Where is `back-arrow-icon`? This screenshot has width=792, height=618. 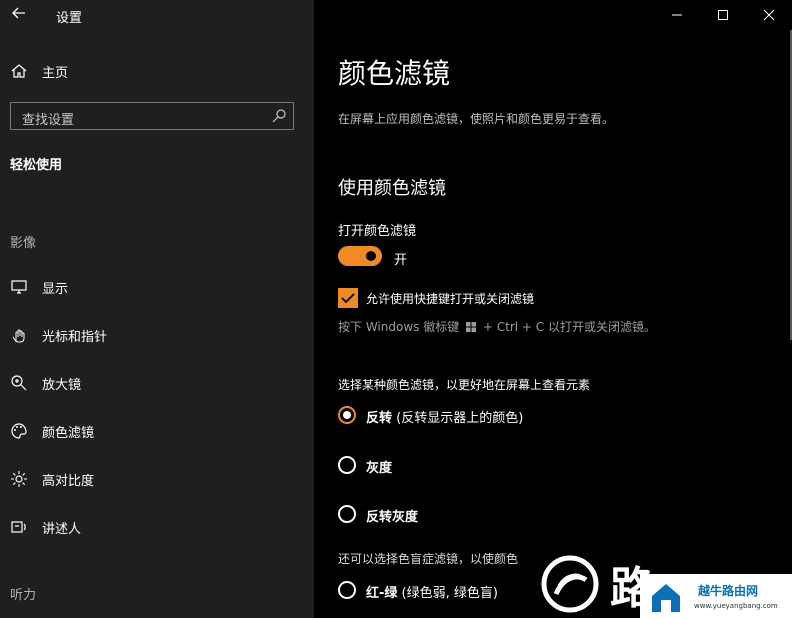
back-arrow-icon is located at coordinates (18, 13).